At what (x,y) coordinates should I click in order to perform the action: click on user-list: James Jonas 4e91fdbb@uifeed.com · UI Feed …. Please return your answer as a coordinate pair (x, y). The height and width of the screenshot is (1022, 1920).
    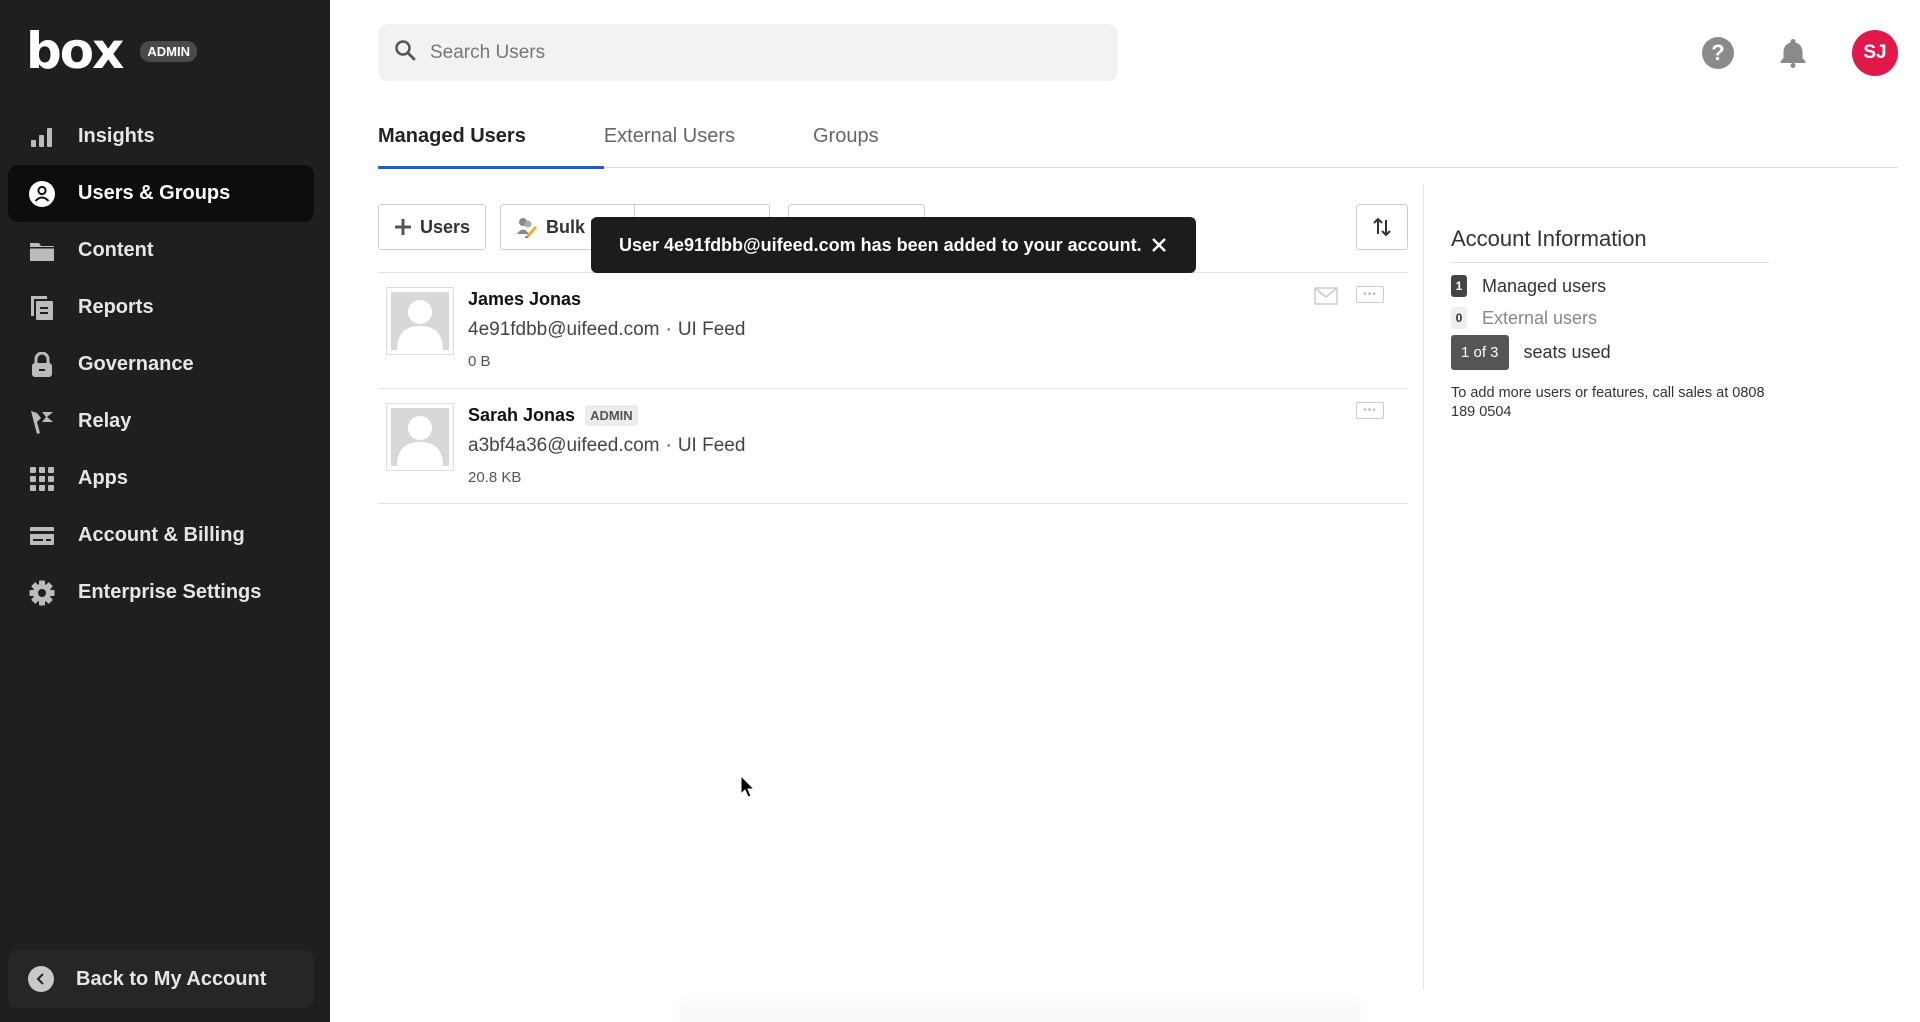
    Looking at the image, I should click on (893, 388).